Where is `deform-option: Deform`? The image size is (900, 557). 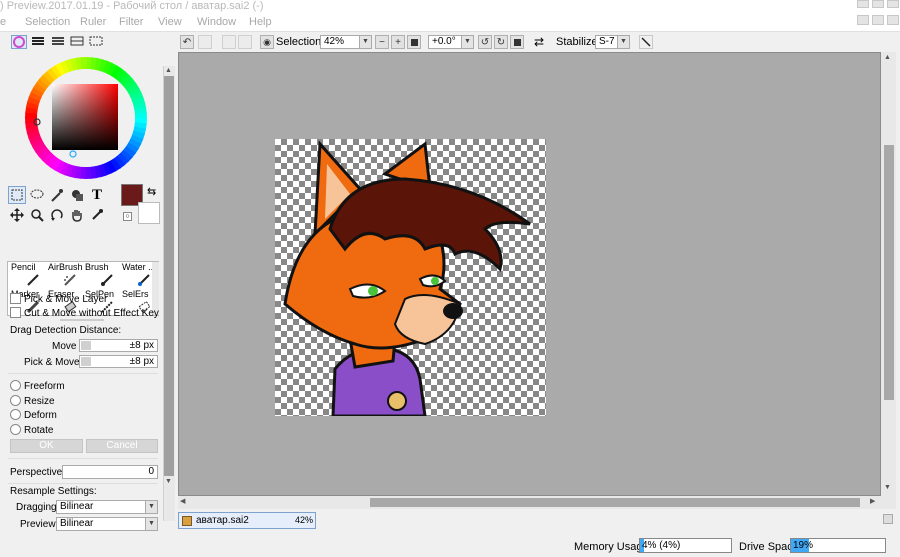
deform-option: Deform is located at coordinates (33, 415).